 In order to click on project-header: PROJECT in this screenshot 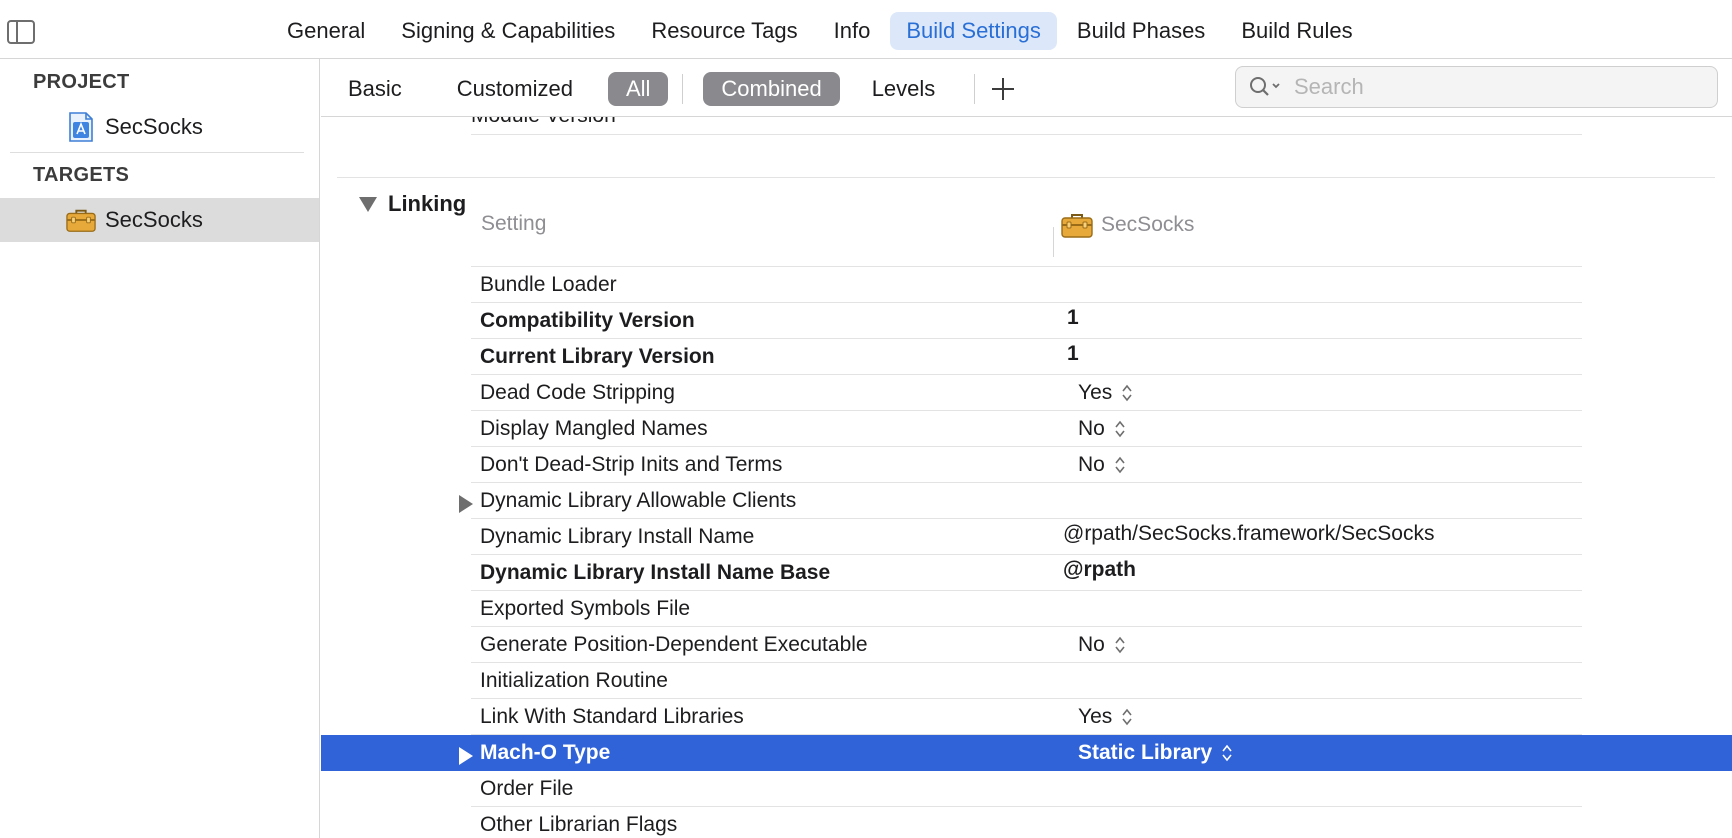, I will do `click(81, 82)`.